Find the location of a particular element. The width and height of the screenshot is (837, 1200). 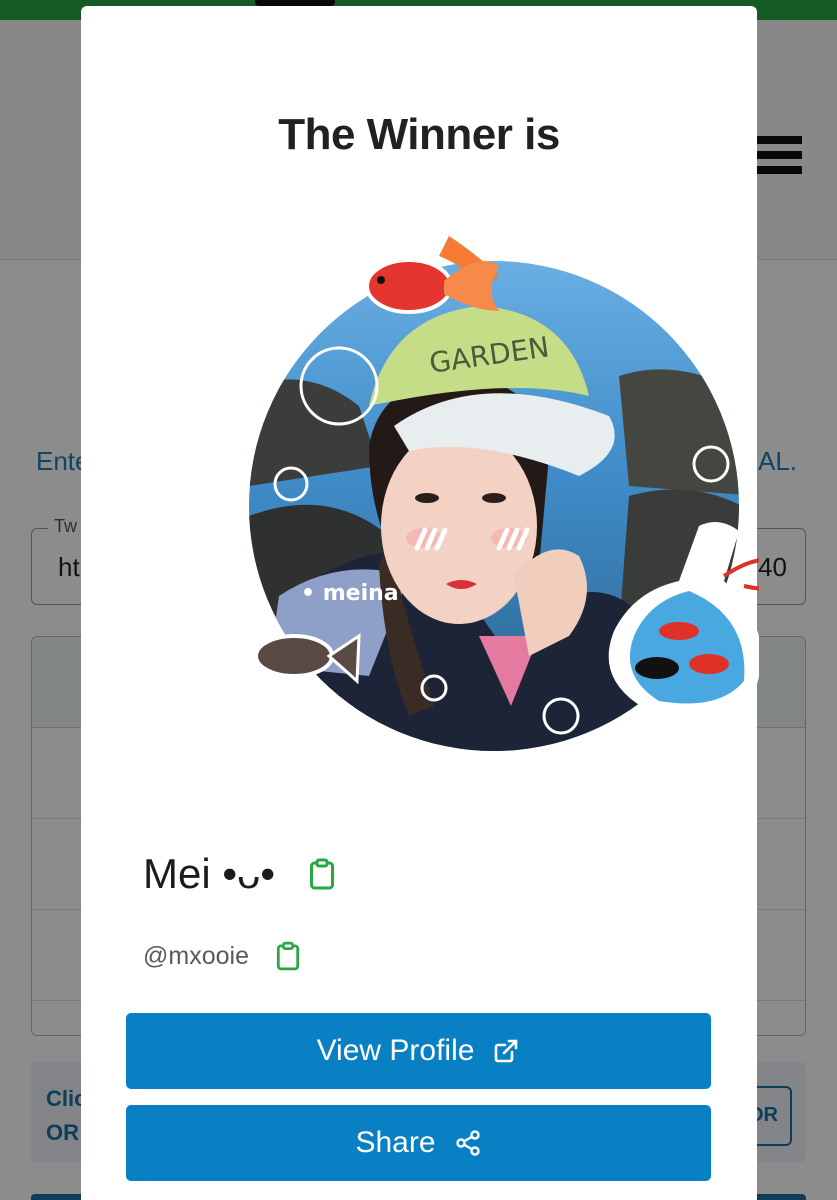

share-button: Share is located at coordinates (418, 1143).